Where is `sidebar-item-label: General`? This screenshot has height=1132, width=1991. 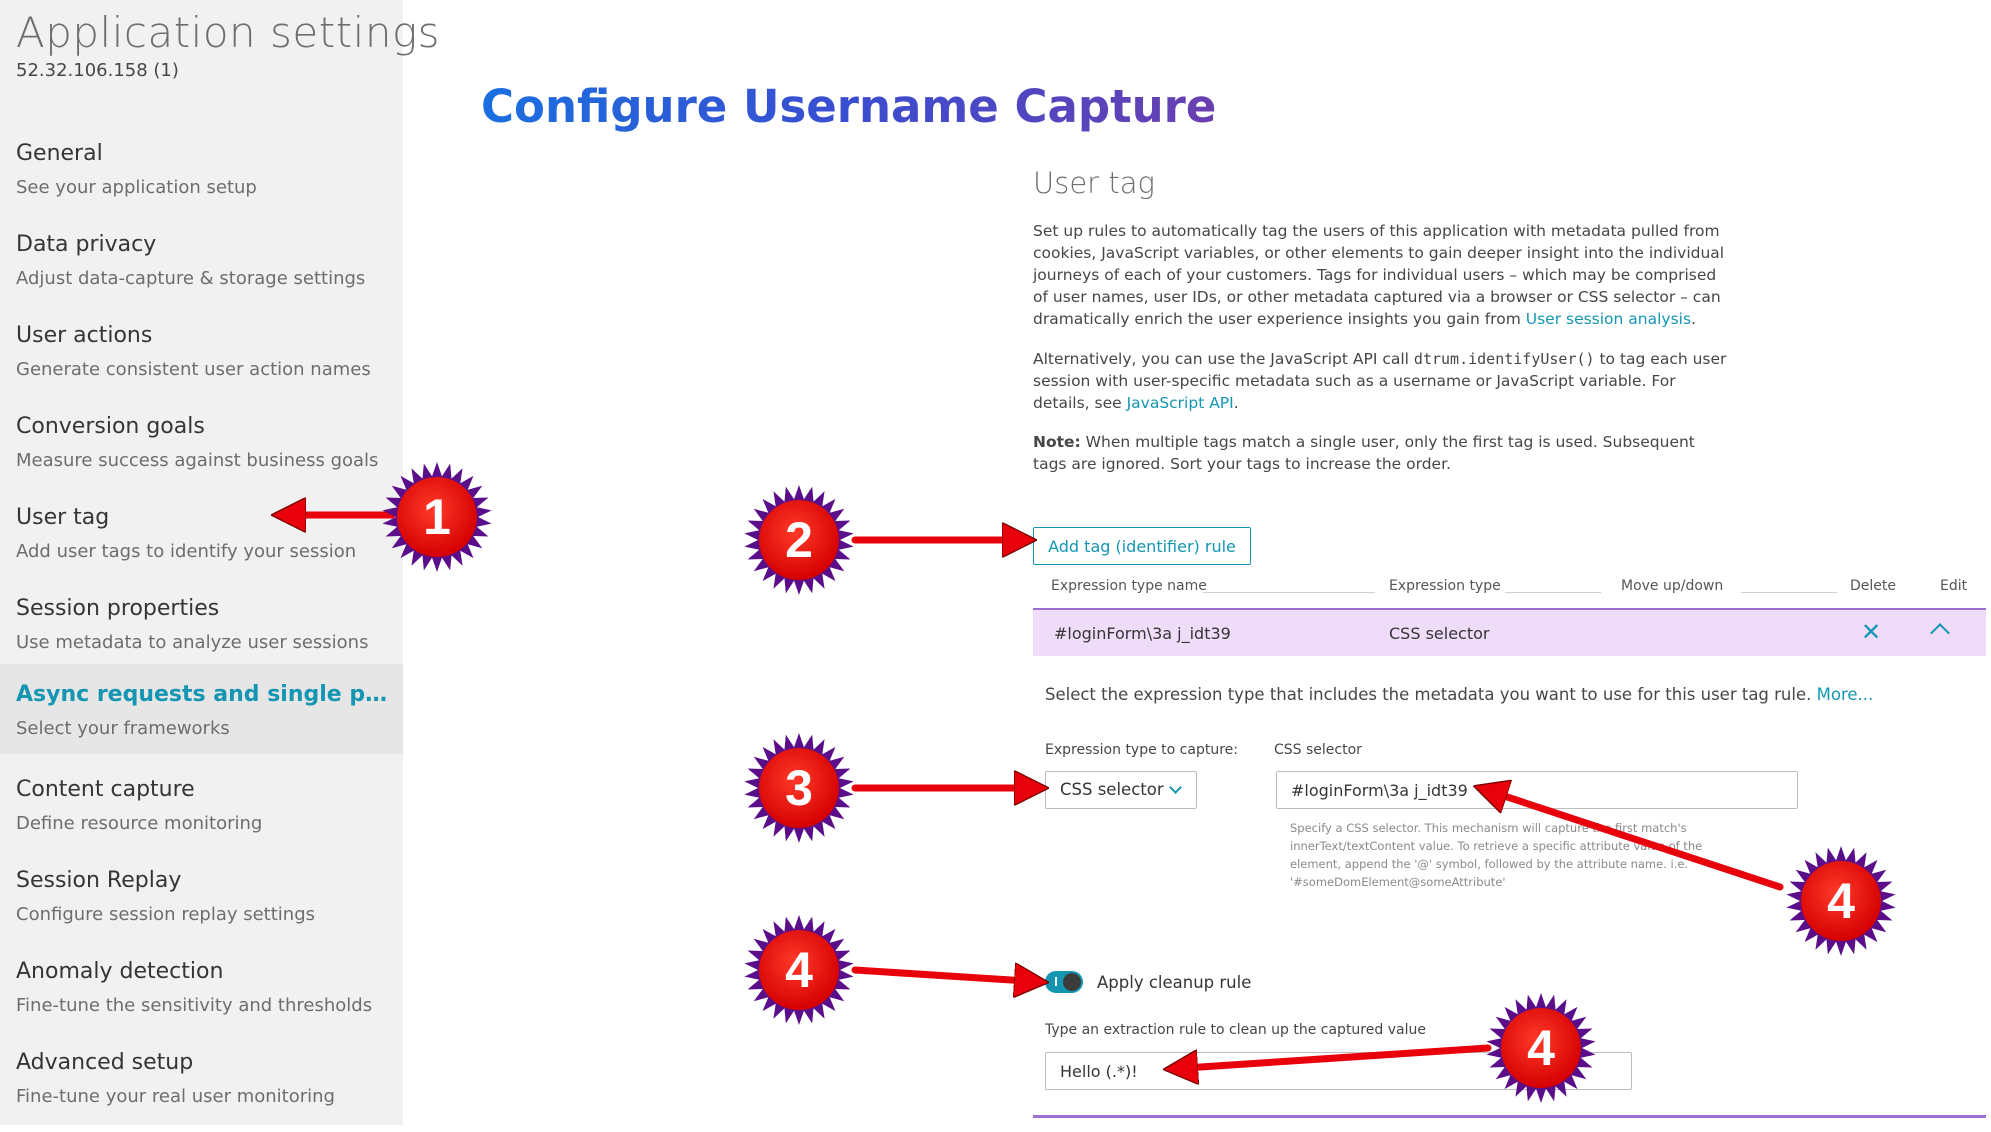 sidebar-item-label: General is located at coordinates (59, 153).